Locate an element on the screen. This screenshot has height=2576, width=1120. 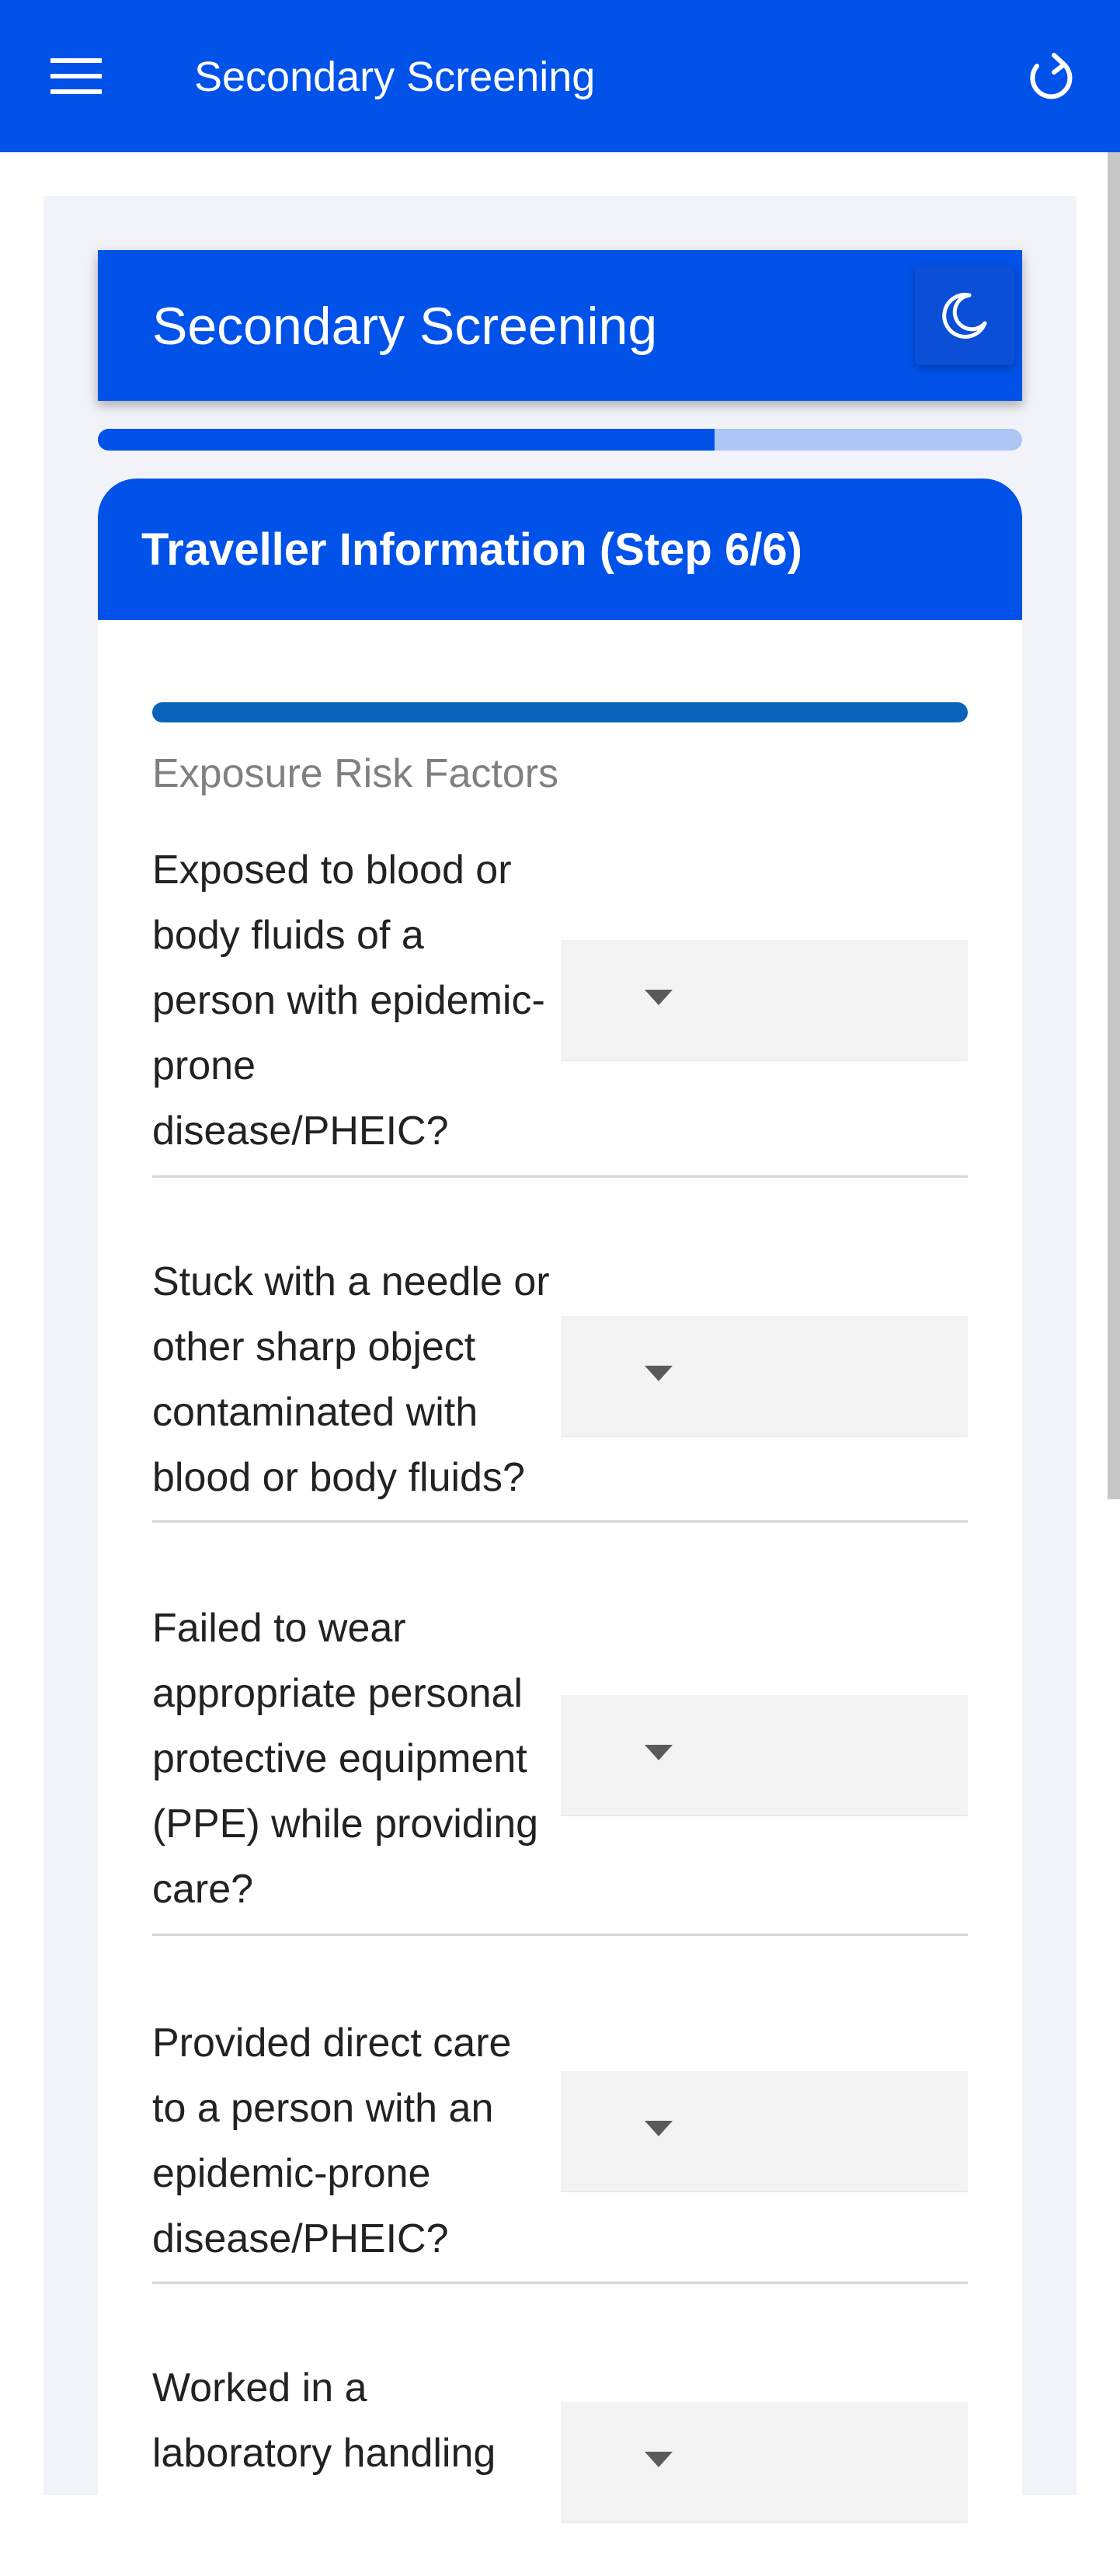
step-title: Traveller Information (Step 6/6) is located at coordinates (472, 549).